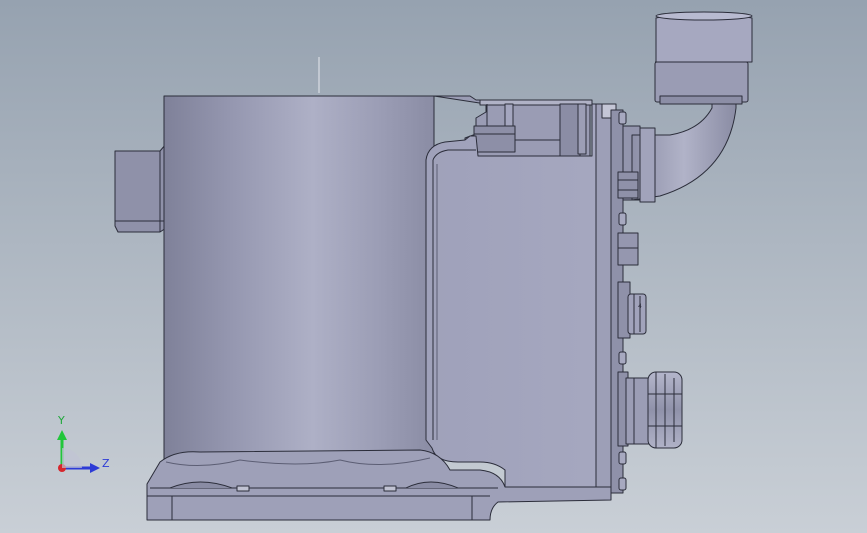  I want to click on y-axis-label: Y, so click(61, 420).